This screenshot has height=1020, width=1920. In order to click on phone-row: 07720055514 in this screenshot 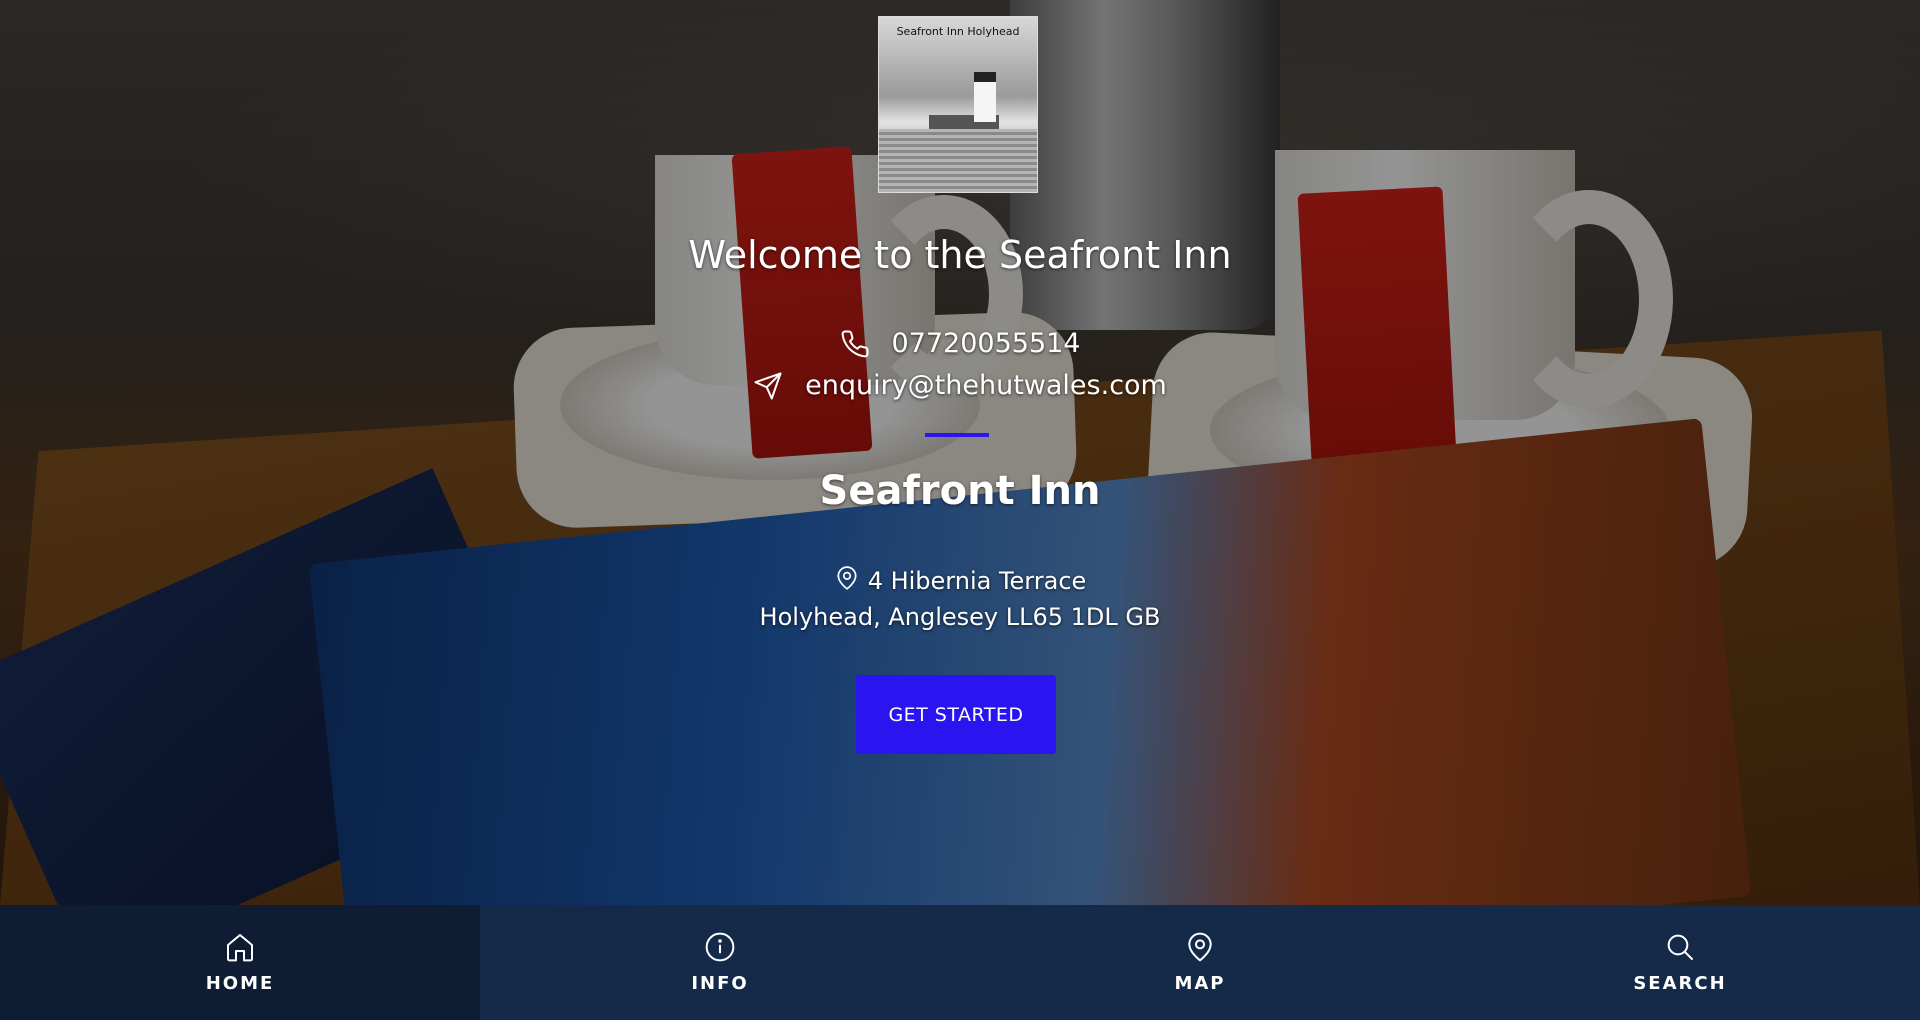, I will do `click(960, 343)`.